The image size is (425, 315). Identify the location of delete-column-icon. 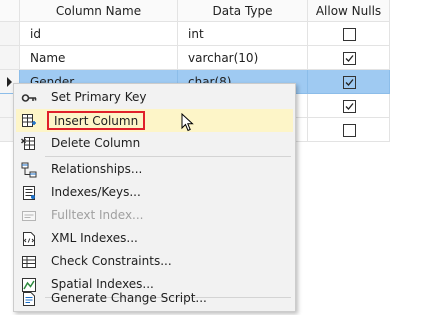
(28, 144).